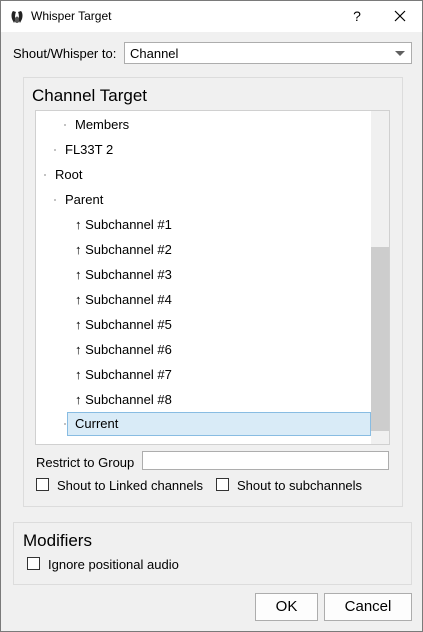  What do you see at coordinates (286, 607) in the screenshot?
I see `ok-button: OK` at bounding box center [286, 607].